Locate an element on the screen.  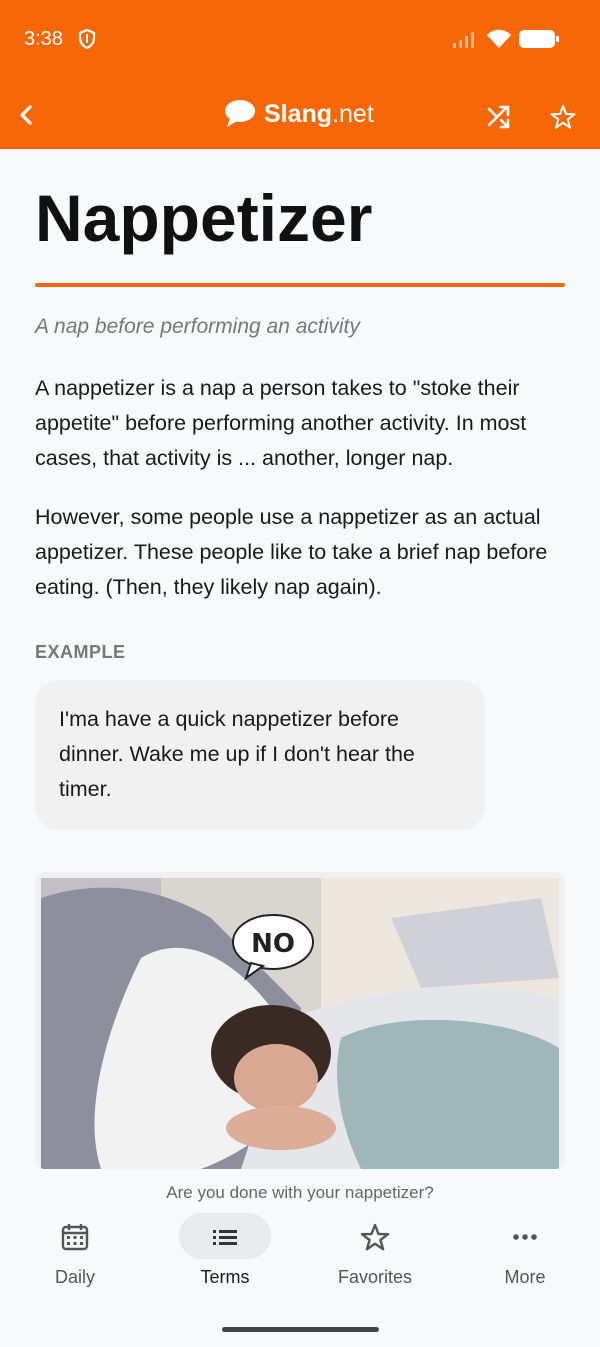
nav-more: More is located at coordinates (525, 1254).